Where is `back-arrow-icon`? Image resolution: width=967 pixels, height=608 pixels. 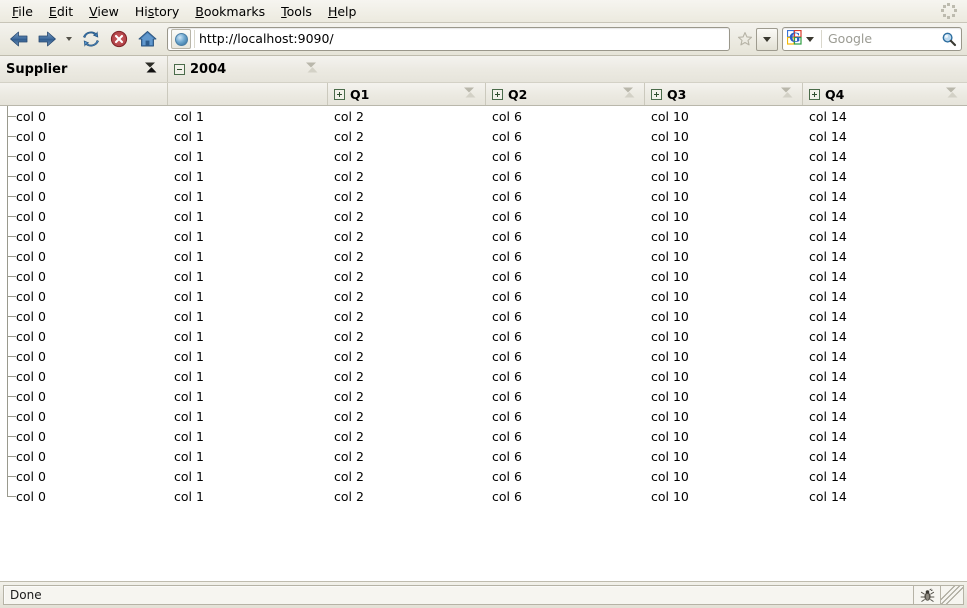 back-arrow-icon is located at coordinates (19, 39).